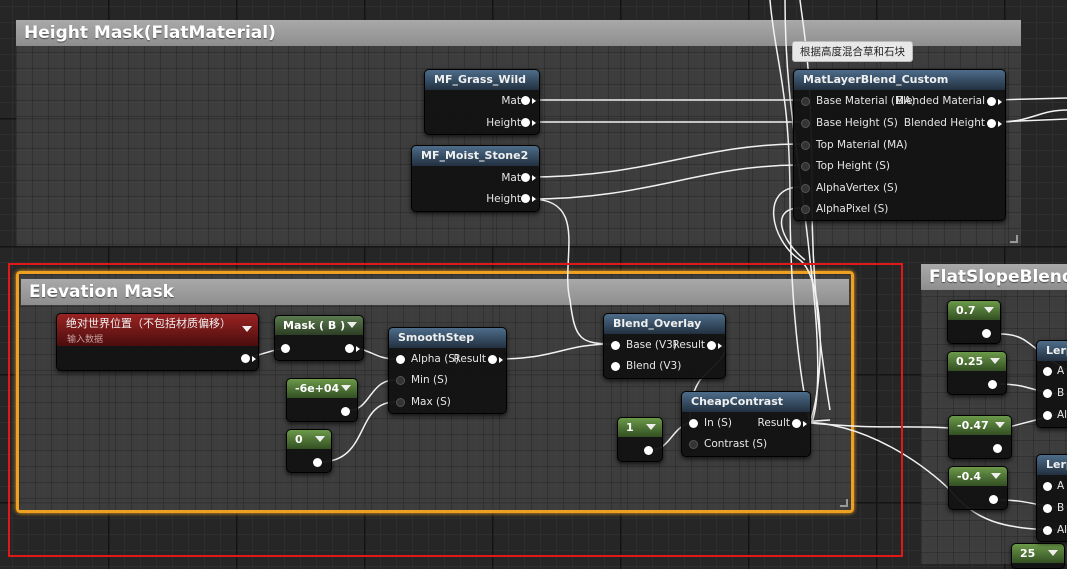 Image resolution: width=1067 pixels, height=569 pixels. I want to click on input-base-height: Base Height (S), so click(857, 123).